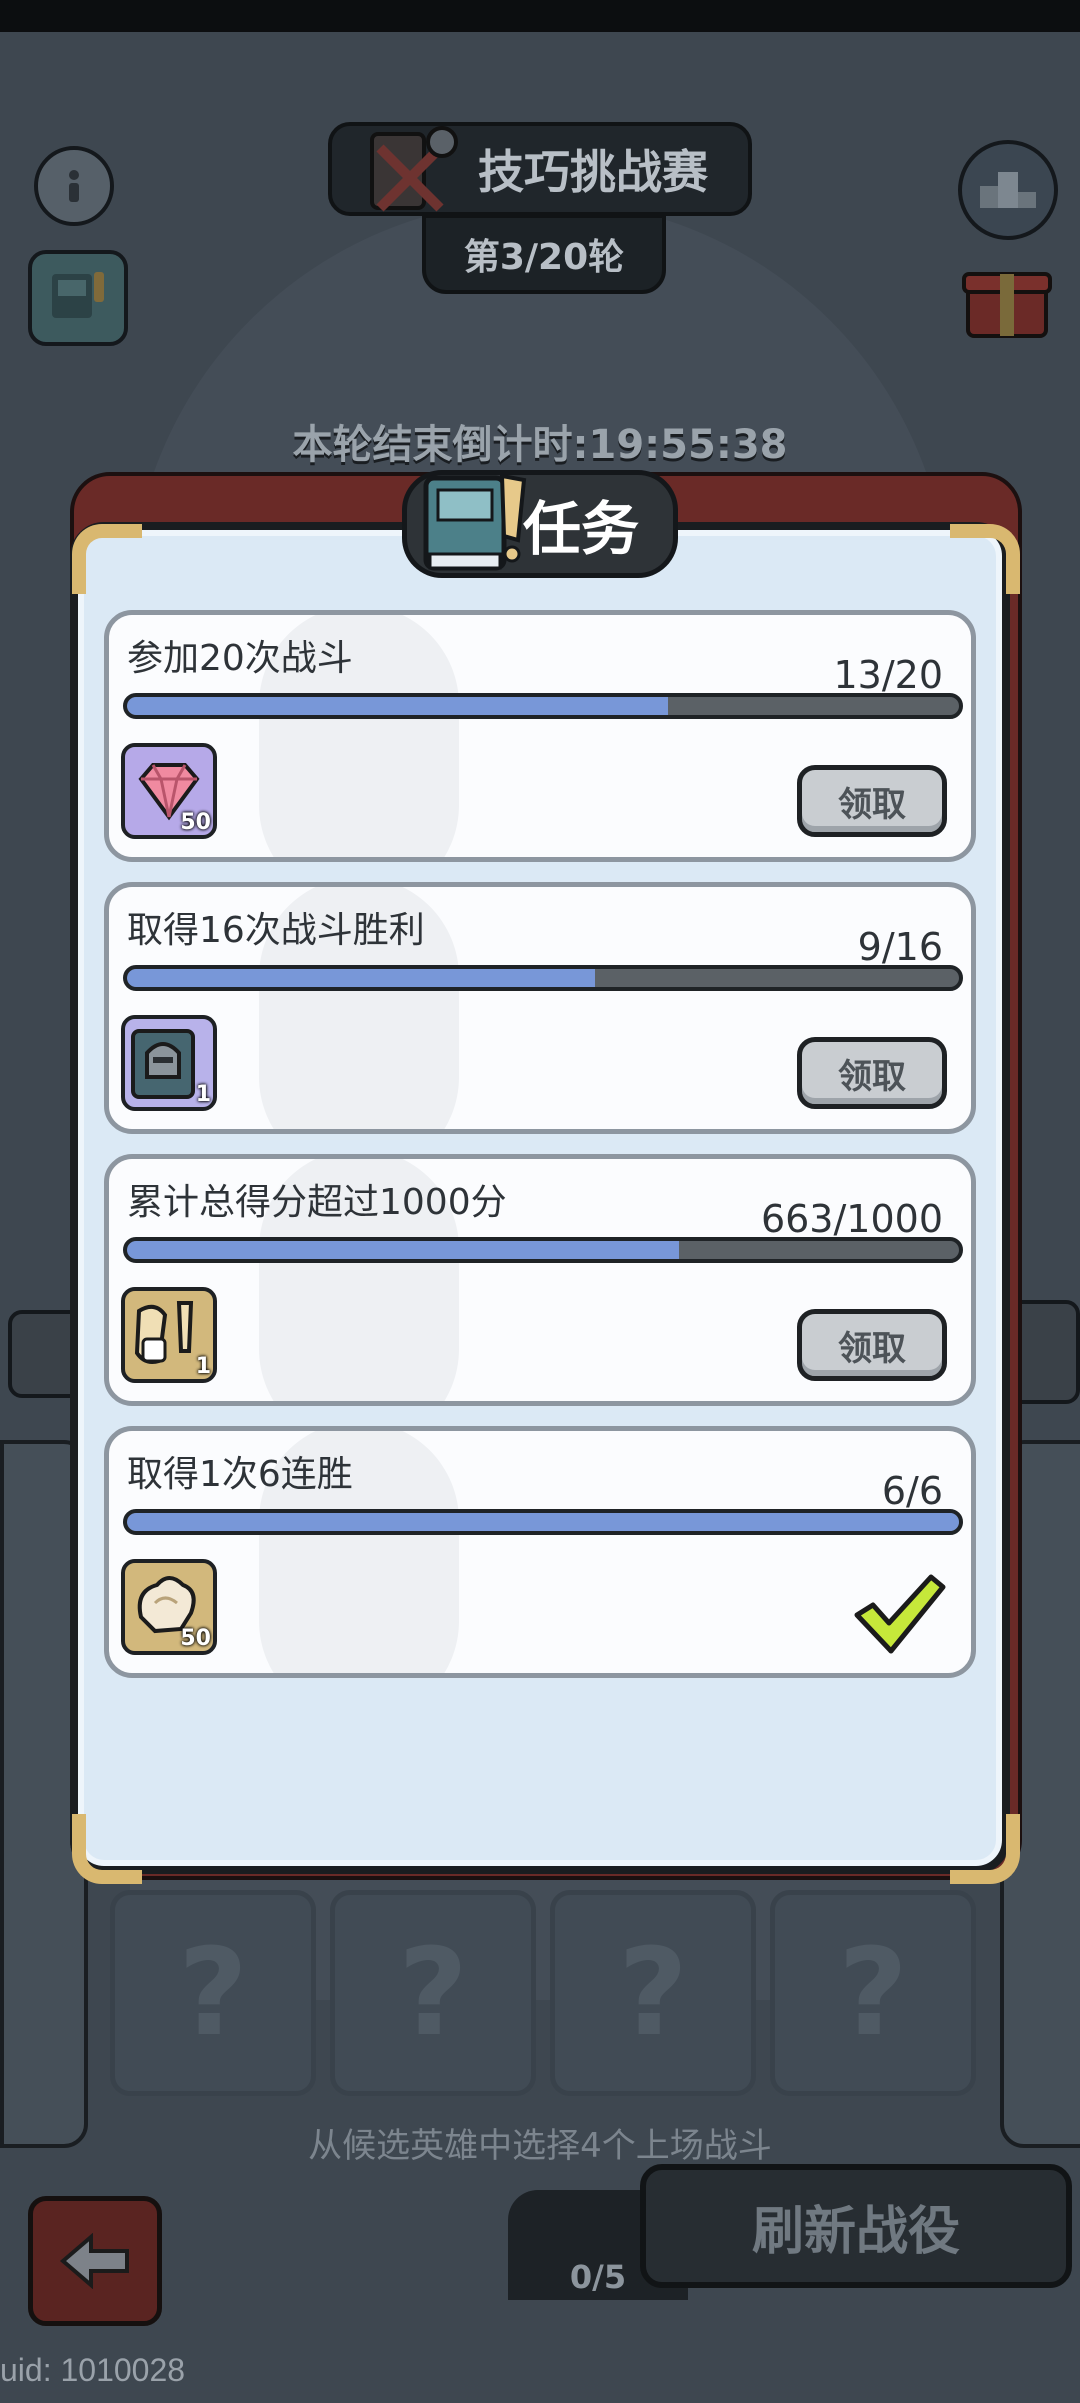 This screenshot has width=1080, height=2403. What do you see at coordinates (169, 1607) in the screenshot?
I see `muscle-icon: 50` at bounding box center [169, 1607].